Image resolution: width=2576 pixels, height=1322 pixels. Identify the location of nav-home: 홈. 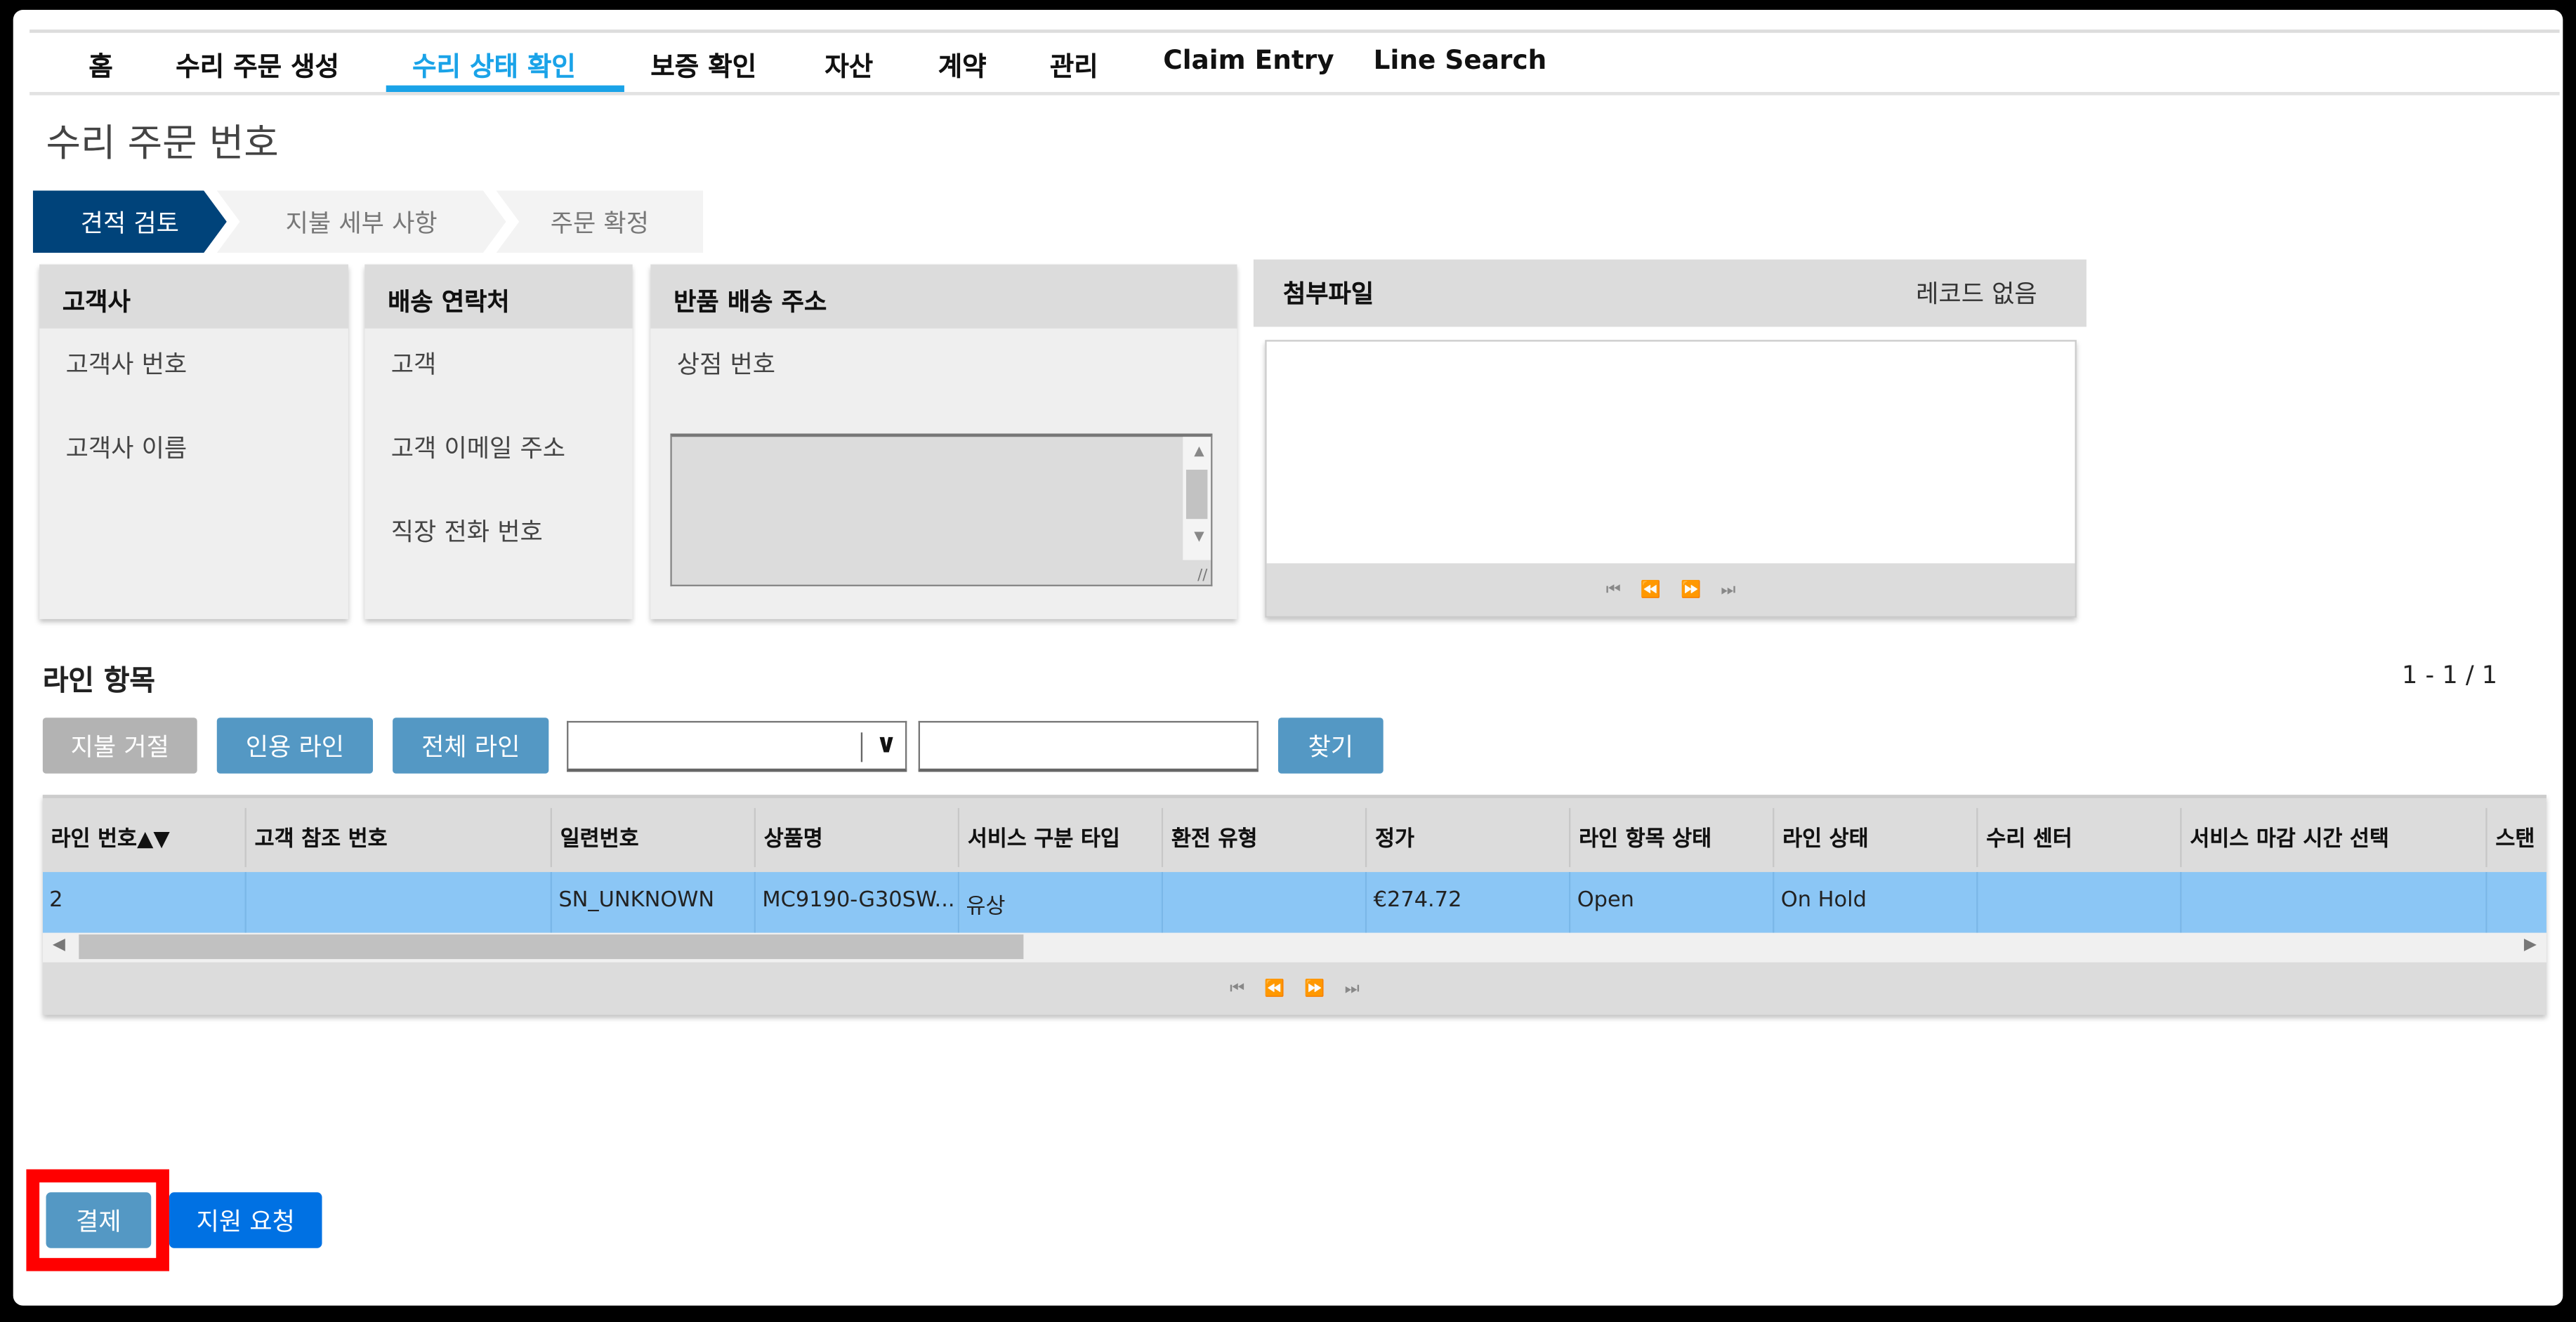
(100, 64).